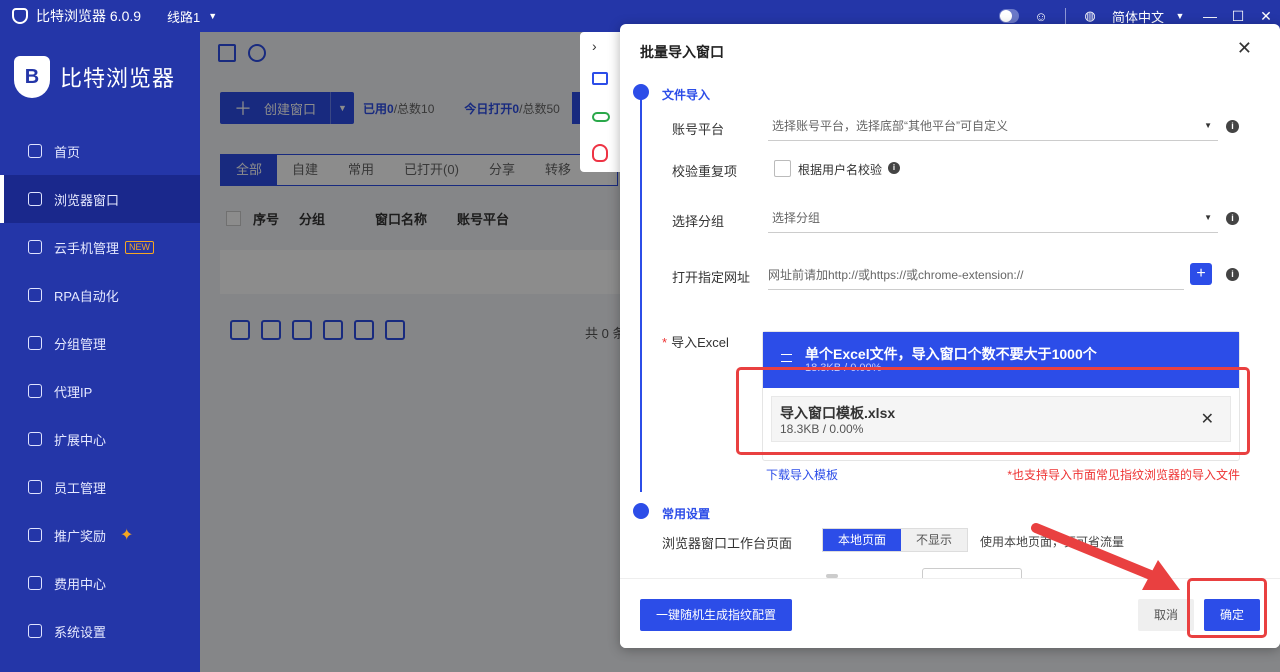 This screenshot has height=672, width=1280. What do you see at coordinates (972, 573) in the screenshot?
I see `partial-input` at bounding box center [972, 573].